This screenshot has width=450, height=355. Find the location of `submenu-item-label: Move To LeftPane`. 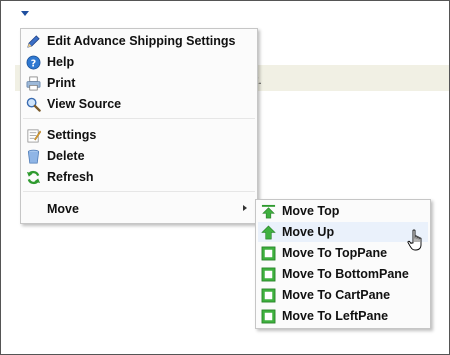

submenu-item-label: Move To LeftPane is located at coordinates (335, 316).